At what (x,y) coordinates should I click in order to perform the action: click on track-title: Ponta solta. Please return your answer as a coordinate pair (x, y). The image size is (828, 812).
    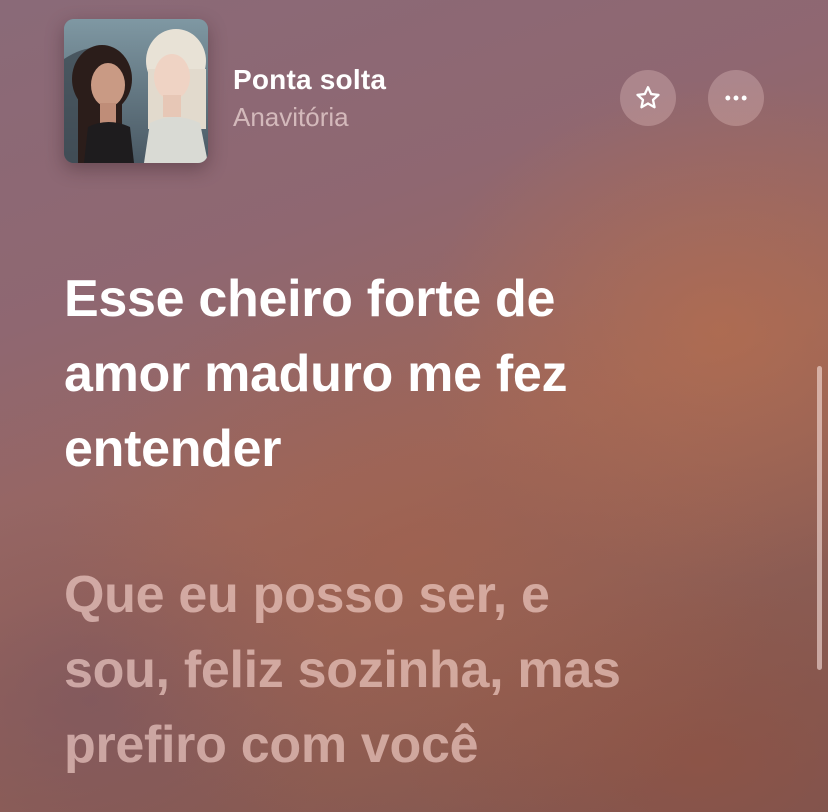
    Looking at the image, I should click on (310, 79).